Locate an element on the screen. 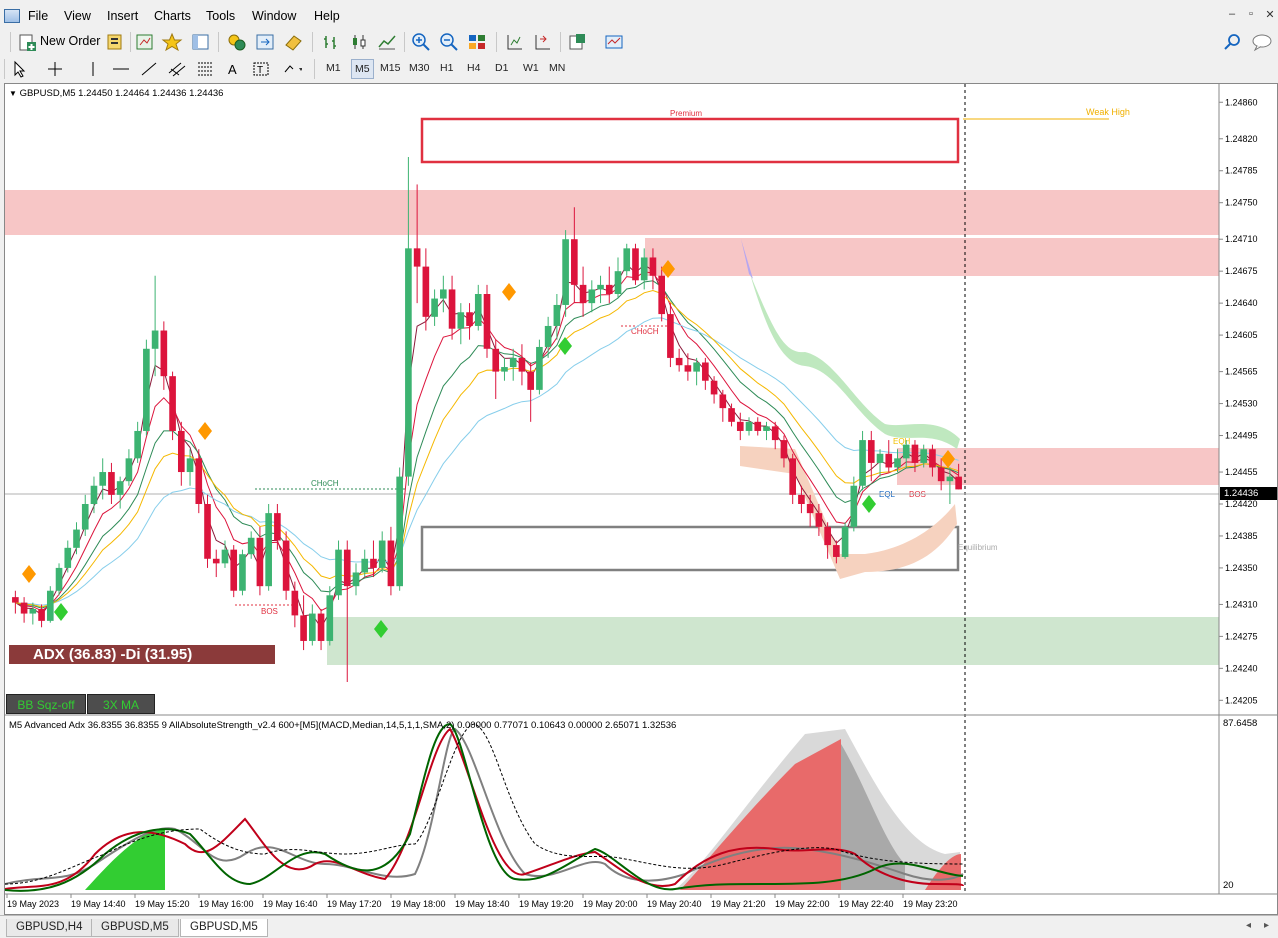 The width and height of the screenshot is (1278, 938). app-icon is located at coordinates (12, 16).